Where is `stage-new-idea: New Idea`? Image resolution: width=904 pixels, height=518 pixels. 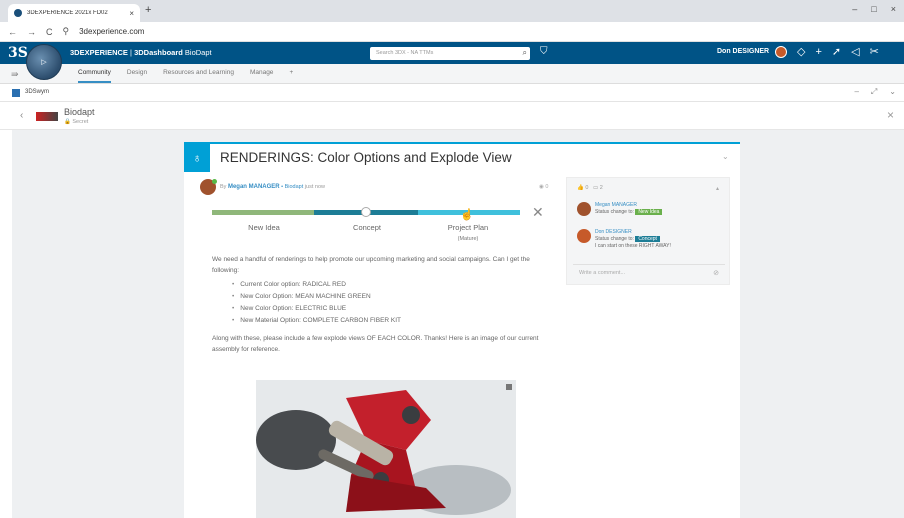 stage-new-idea: New Idea is located at coordinates (264, 227).